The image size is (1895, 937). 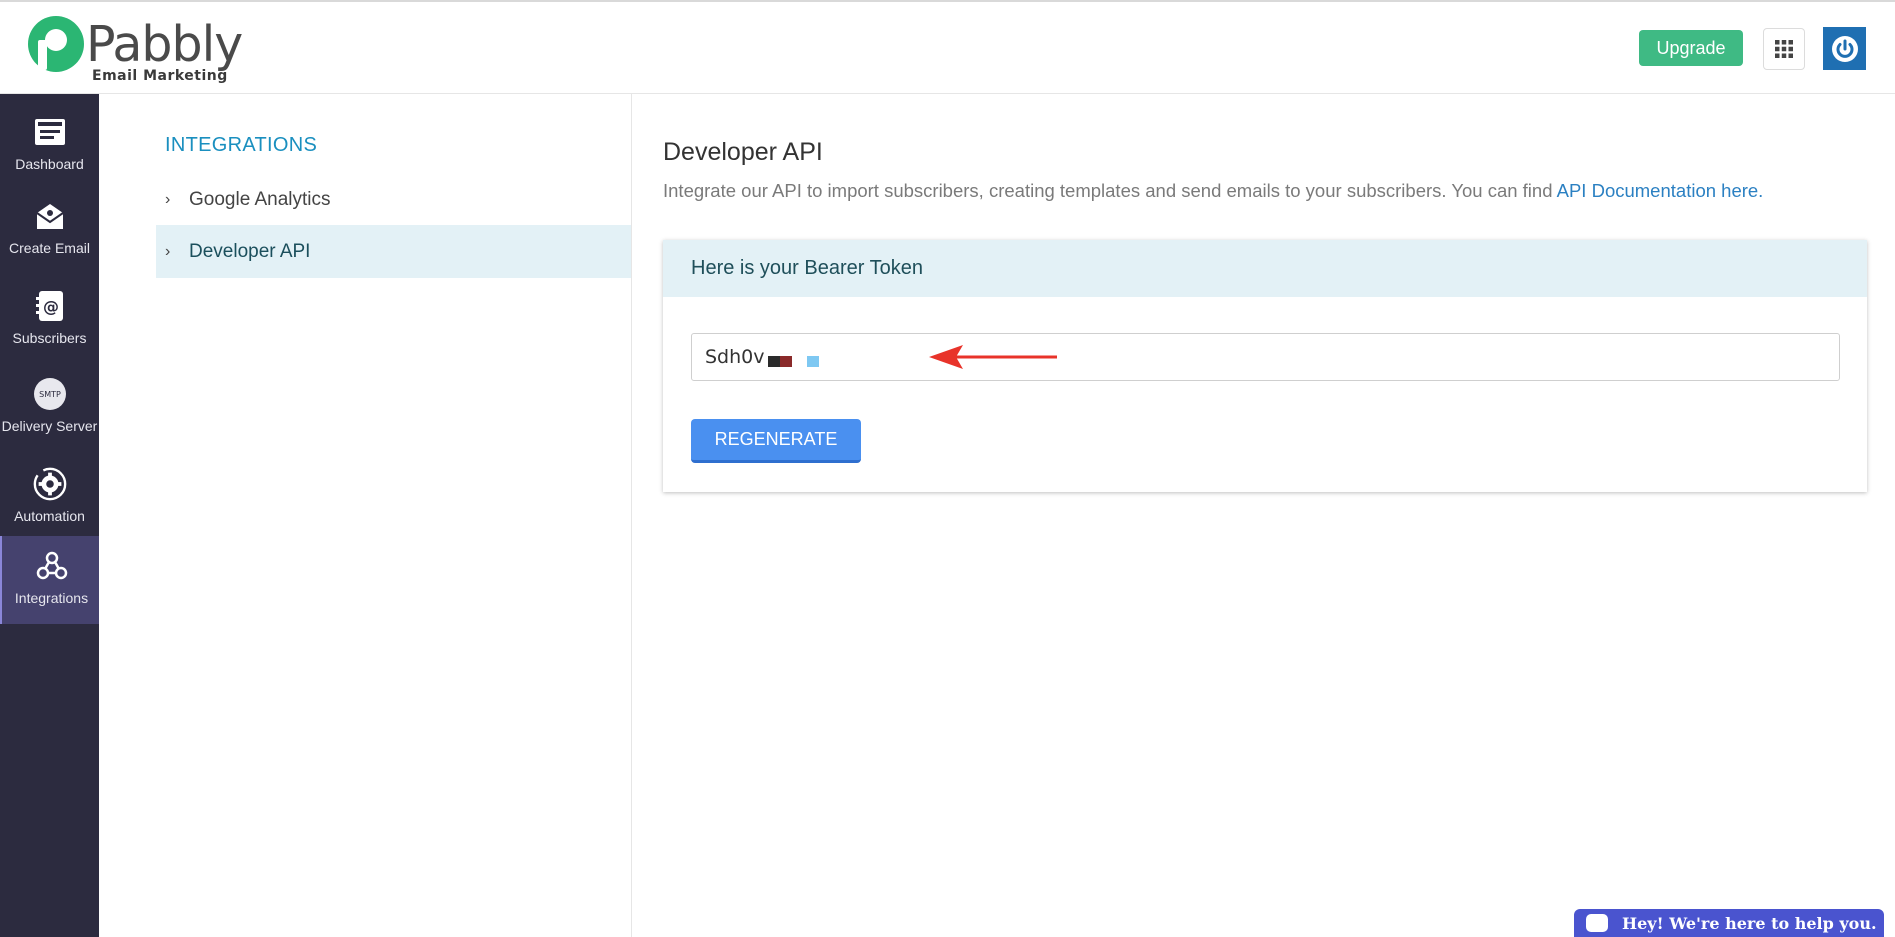 I want to click on sidebar-item-dashboard: Dashboard, so click(x=49, y=145).